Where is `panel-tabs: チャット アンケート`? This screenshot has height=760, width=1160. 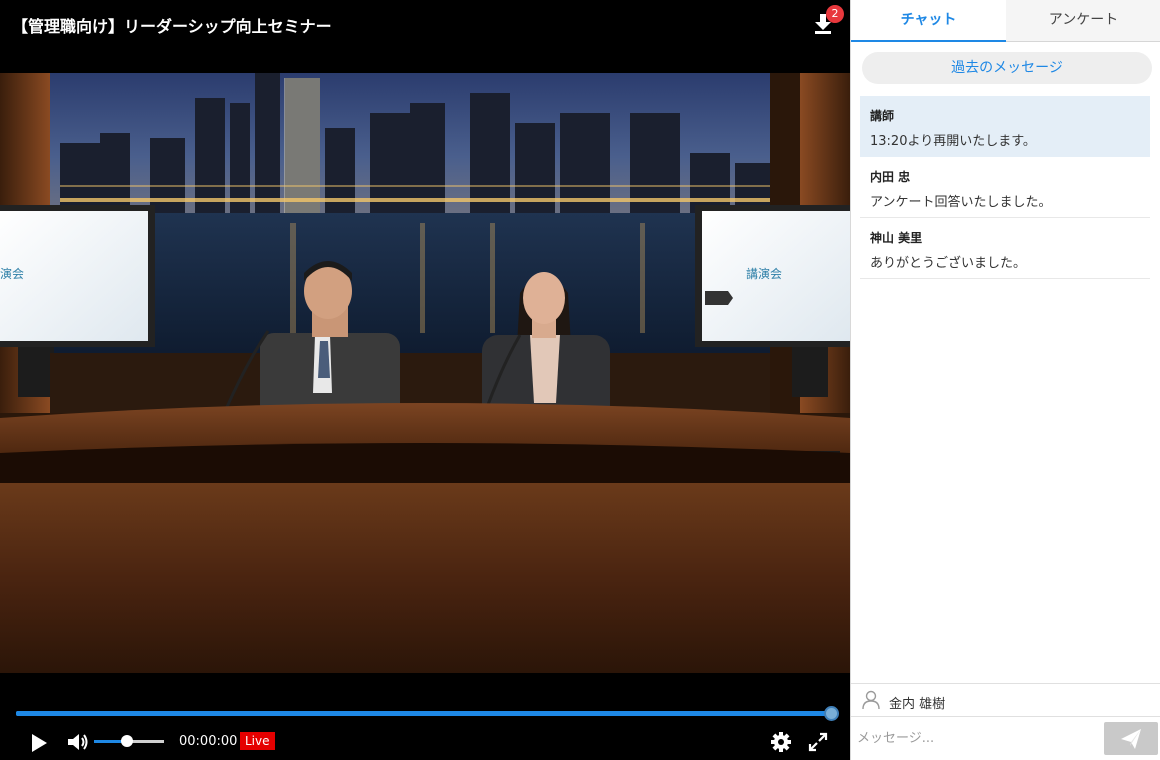 panel-tabs: チャット アンケート is located at coordinates (1005, 21).